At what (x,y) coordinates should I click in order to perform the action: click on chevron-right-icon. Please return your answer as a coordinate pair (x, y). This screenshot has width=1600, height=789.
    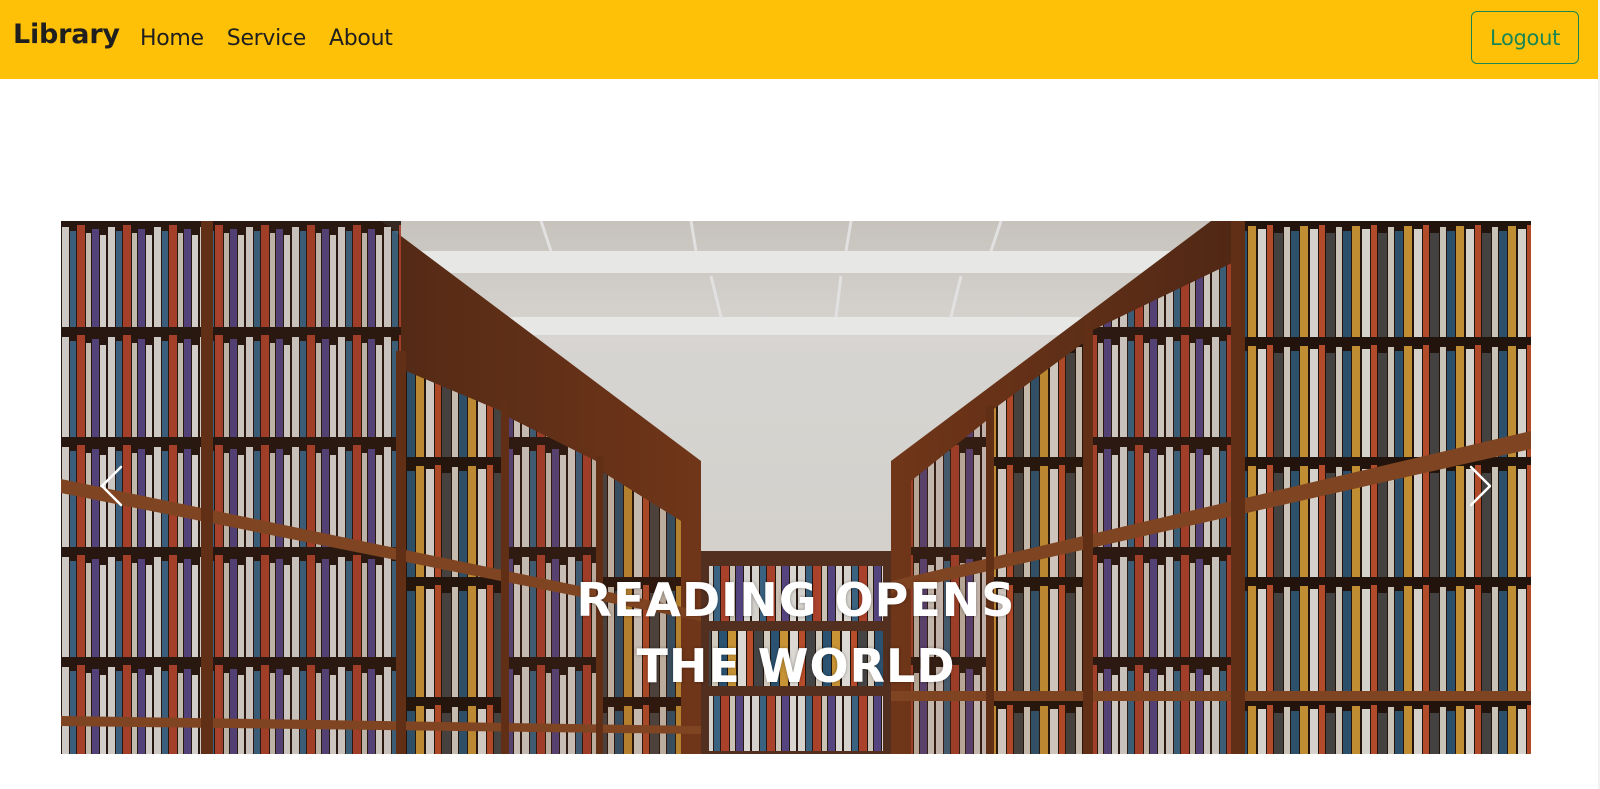
    Looking at the image, I should click on (1480, 486).